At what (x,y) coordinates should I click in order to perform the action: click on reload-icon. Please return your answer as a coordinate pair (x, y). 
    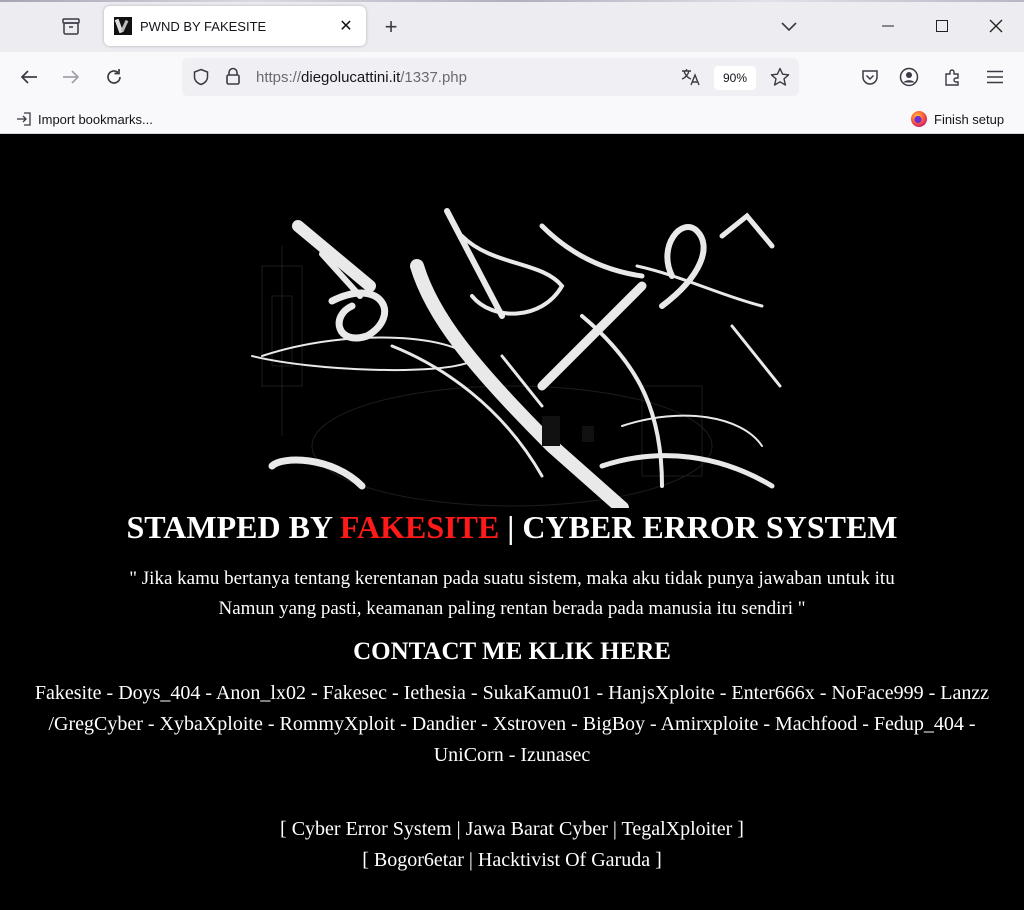
    Looking at the image, I should click on (114, 76).